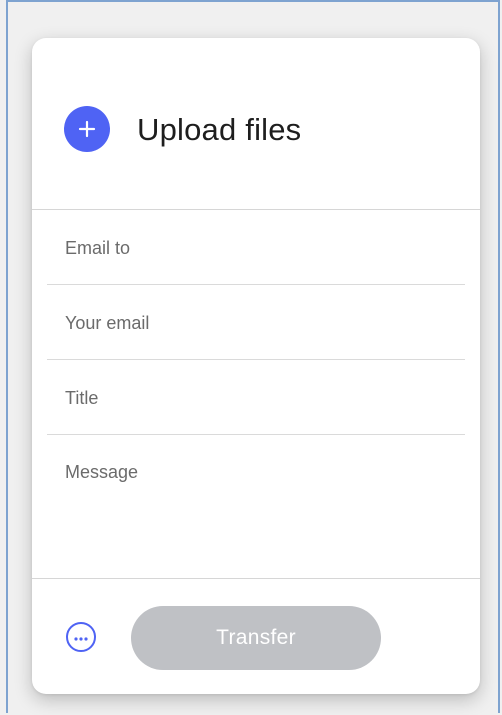  I want to click on title-input, so click(255, 398).